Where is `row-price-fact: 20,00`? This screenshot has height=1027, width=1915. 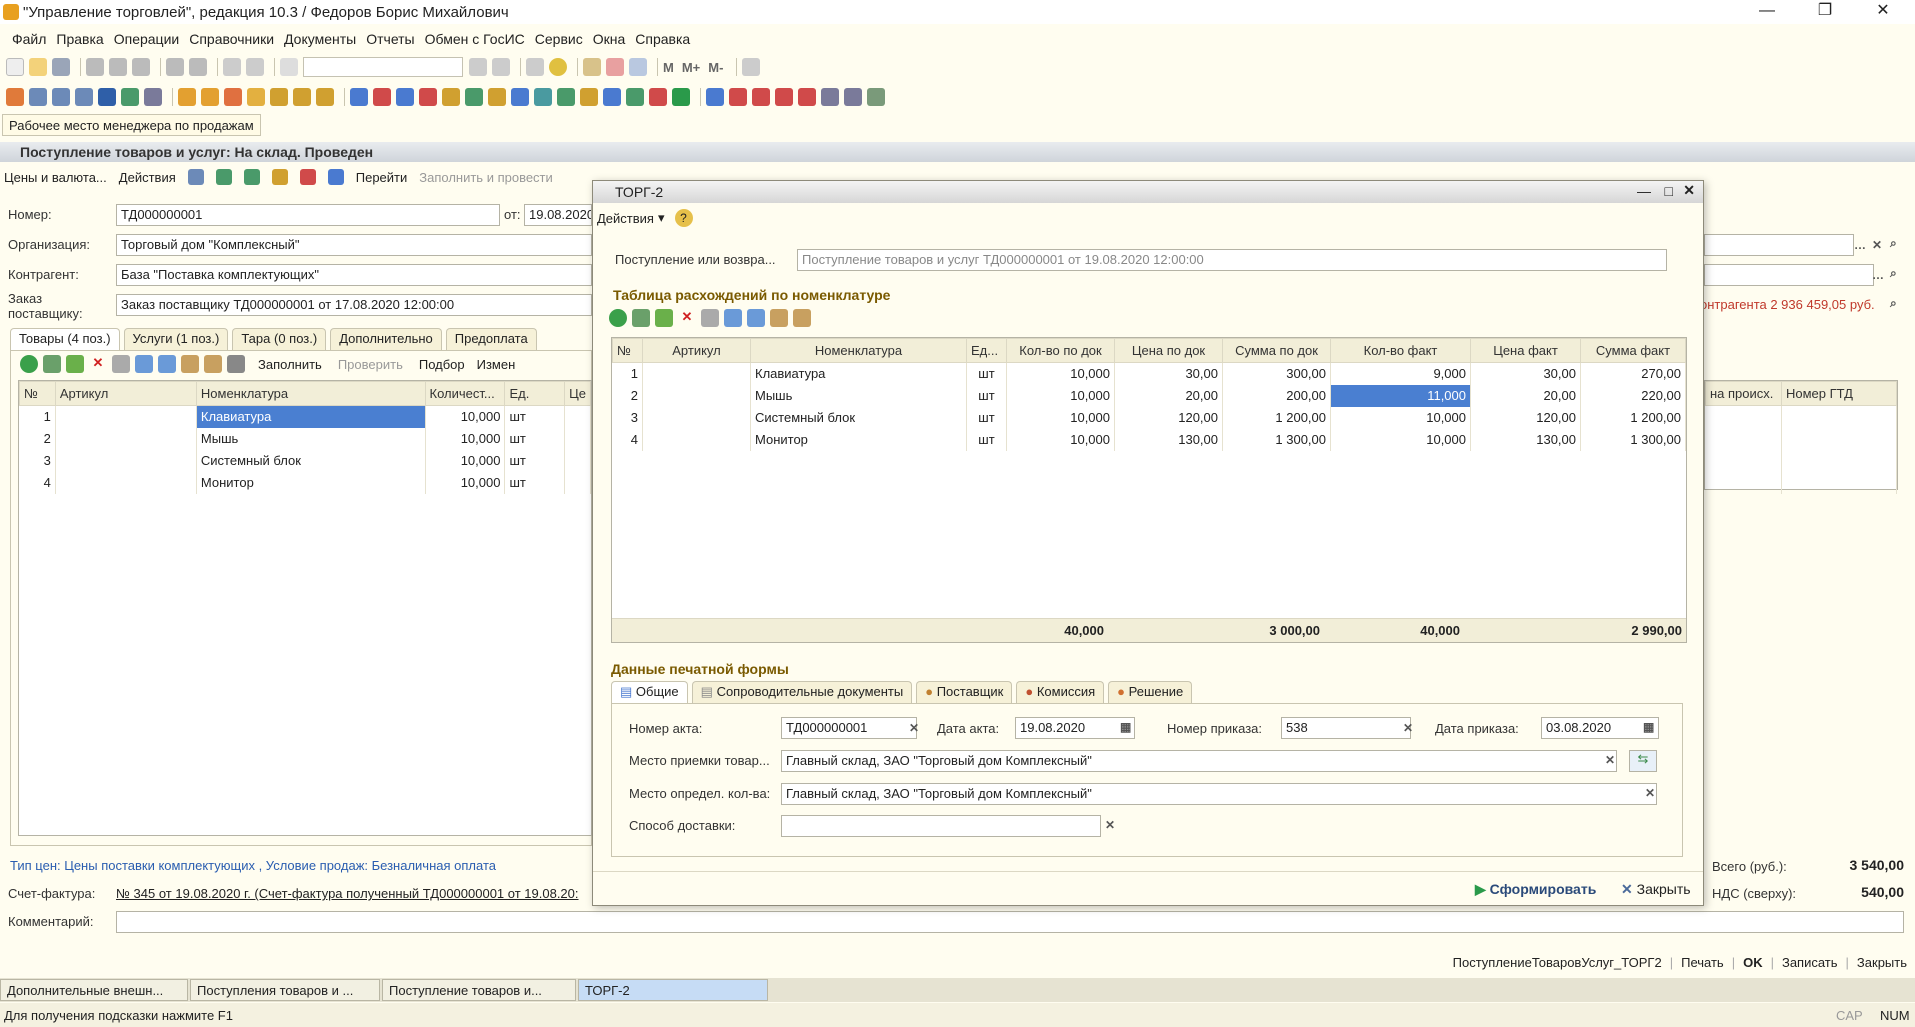
row-price-fact: 20,00 is located at coordinates (1525, 395).